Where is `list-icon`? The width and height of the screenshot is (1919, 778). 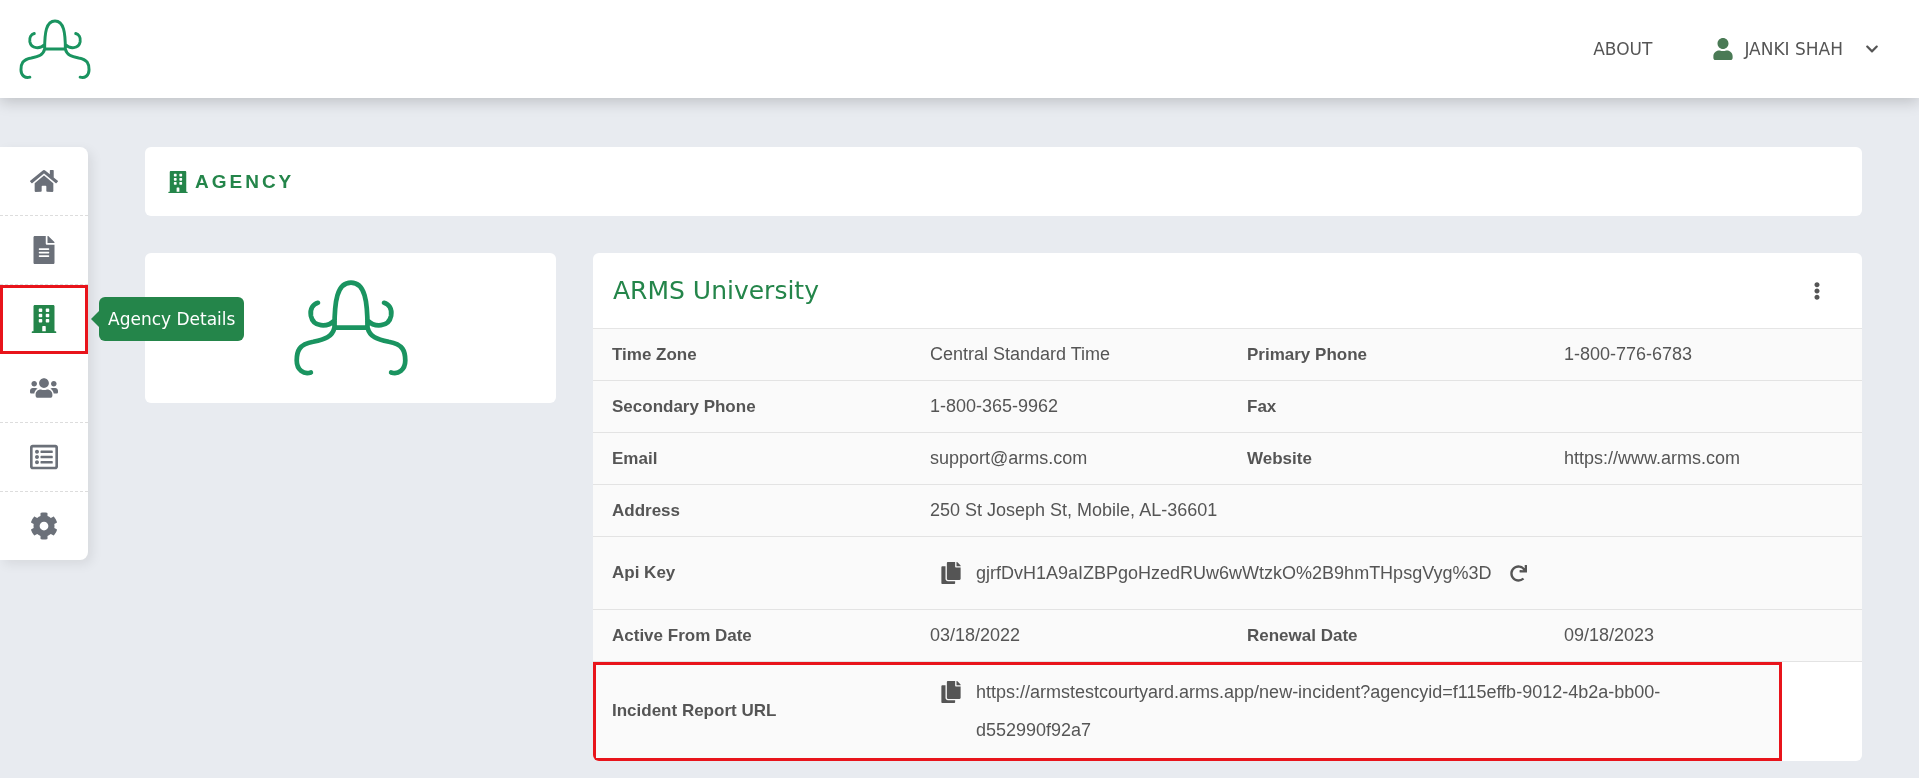
list-icon is located at coordinates (44, 457).